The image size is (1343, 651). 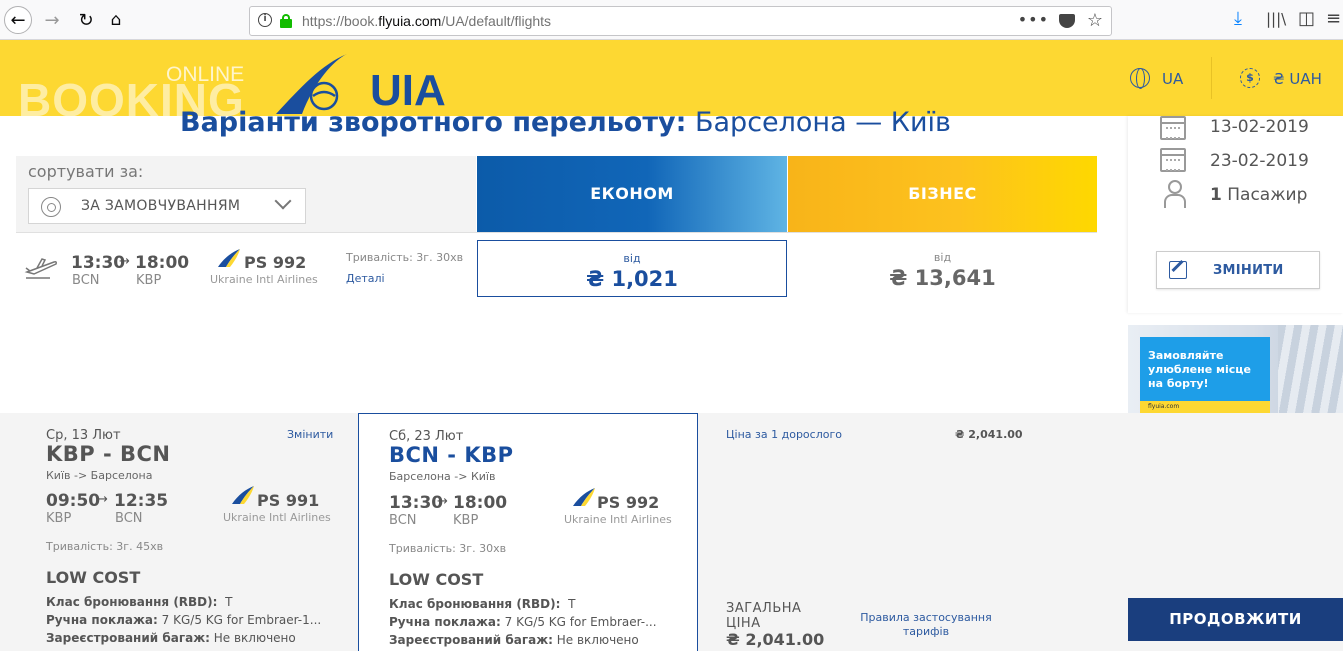 I want to click on outbound-dep-code: KBP, so click(x=59, y=518).